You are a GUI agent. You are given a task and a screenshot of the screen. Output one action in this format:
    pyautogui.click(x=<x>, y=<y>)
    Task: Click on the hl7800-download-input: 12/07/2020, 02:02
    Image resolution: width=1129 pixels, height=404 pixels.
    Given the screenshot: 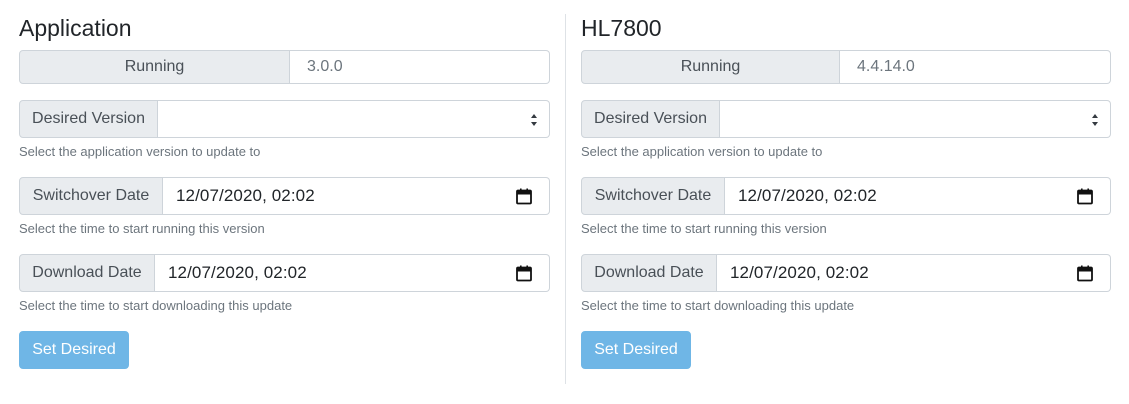 What is the action you would take?
    pyautogui.click(x=914, y=273)
    